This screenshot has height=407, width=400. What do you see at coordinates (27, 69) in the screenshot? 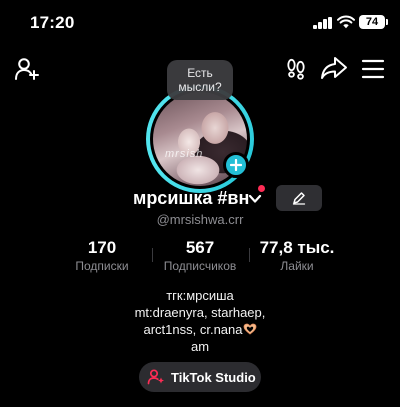
I see `add-friend-icon` at bounding box center [27, 69].